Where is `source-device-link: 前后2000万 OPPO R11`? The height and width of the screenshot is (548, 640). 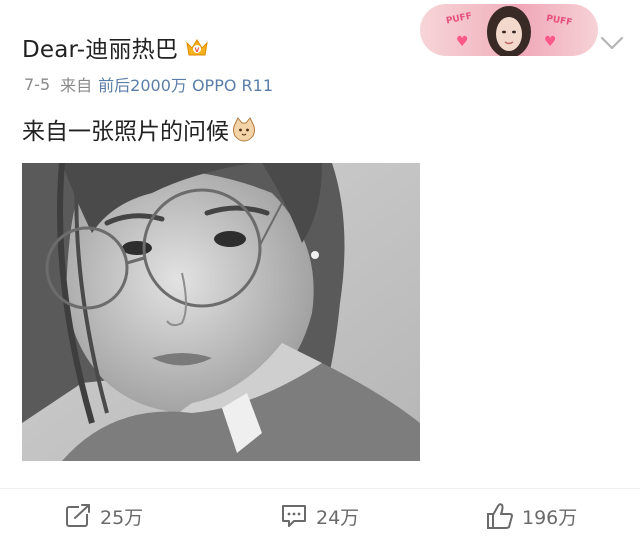 source-device-link: 前后2000万 OPPO R11 is located at coordinates (185, 84).